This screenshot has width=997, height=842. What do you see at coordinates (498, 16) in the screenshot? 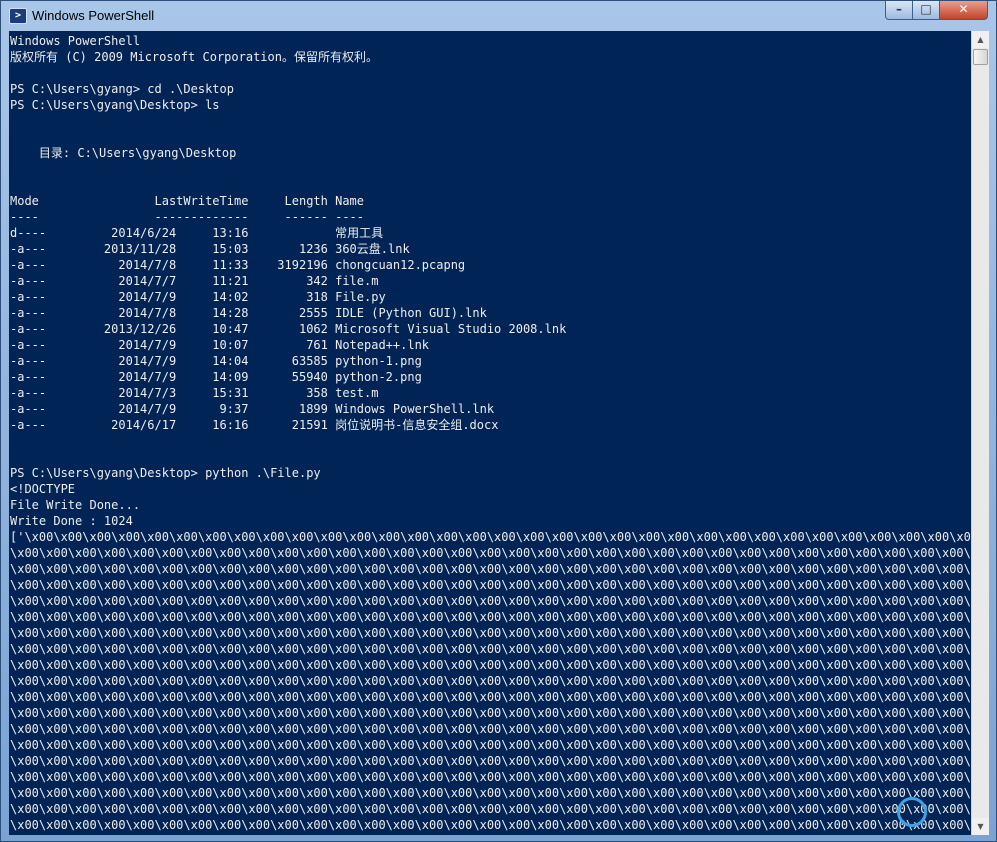
I see `title-bar: > Windows PowerShell – □ ✕` at bounding box center [498, 16].